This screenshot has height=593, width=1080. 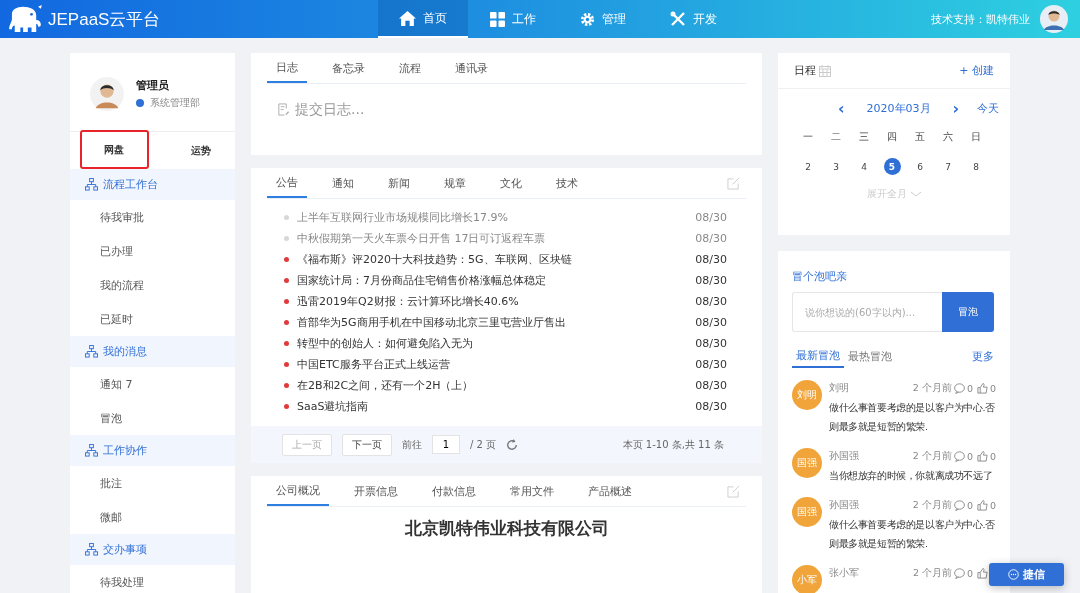 What do you see at coordinates (152, 483) in the screenshot?
I see `sidebar-item: 批注` at bounding box center [152, 483].